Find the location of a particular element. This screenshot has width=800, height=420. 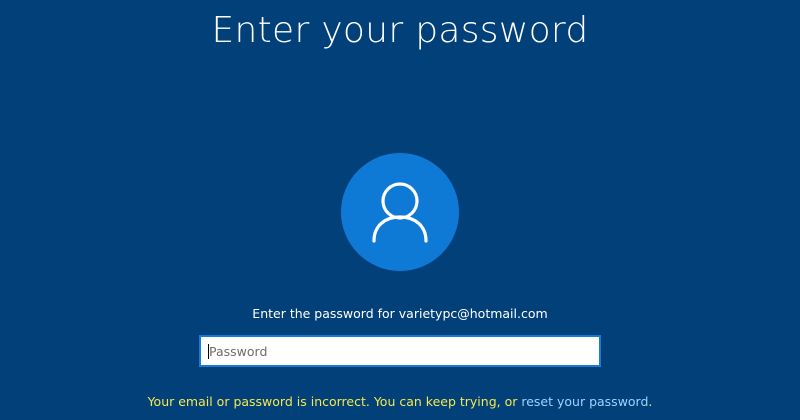

reset-password-link: reset your password is located at coordinates (584, 401).